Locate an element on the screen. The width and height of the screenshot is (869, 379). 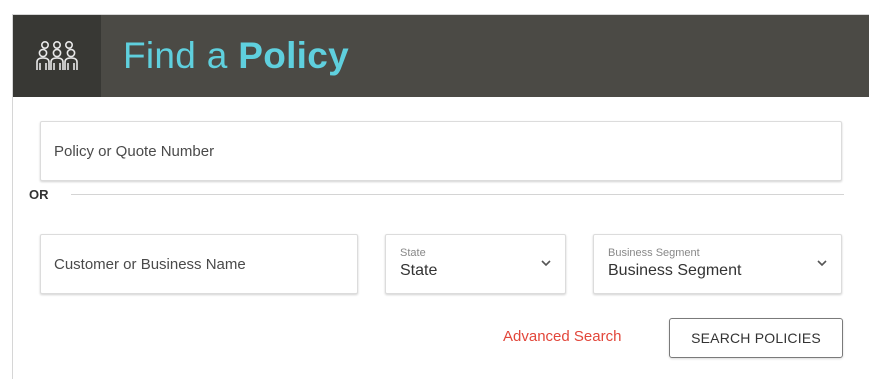
page-title: Find a Policy is located at coordinates (236, 56).